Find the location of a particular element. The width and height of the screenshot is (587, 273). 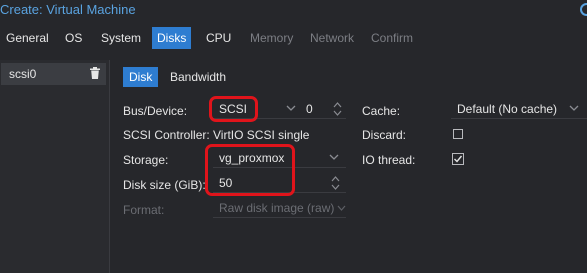

subtab-disk: Disk is located at coordinates (141, 77).